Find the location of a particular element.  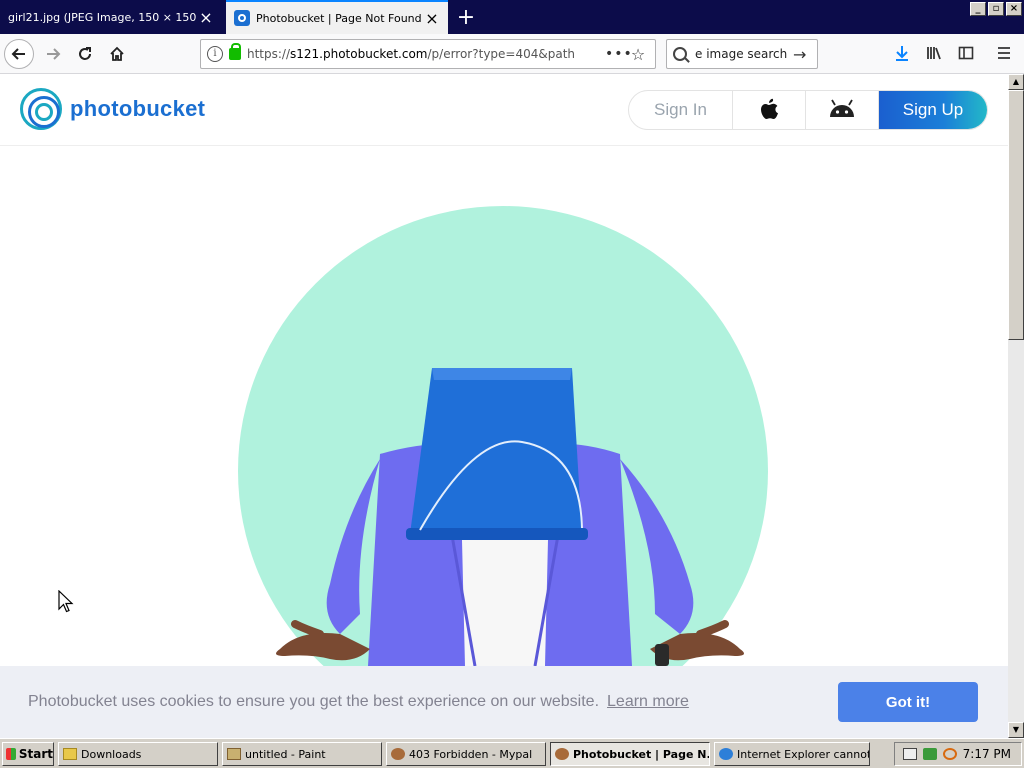

tab-title: Photobucket | Page Not Found is located at coordinates (339, 18).